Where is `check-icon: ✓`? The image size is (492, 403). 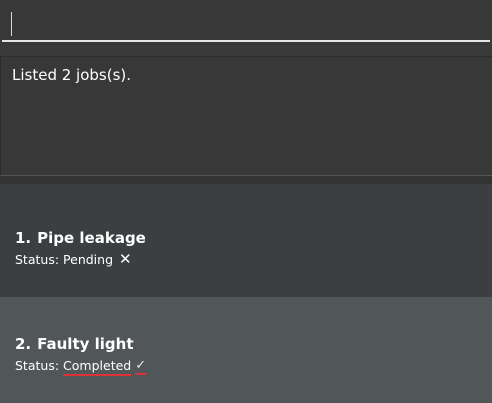
check-icon: ✓ is located at coordinates (141, 365).